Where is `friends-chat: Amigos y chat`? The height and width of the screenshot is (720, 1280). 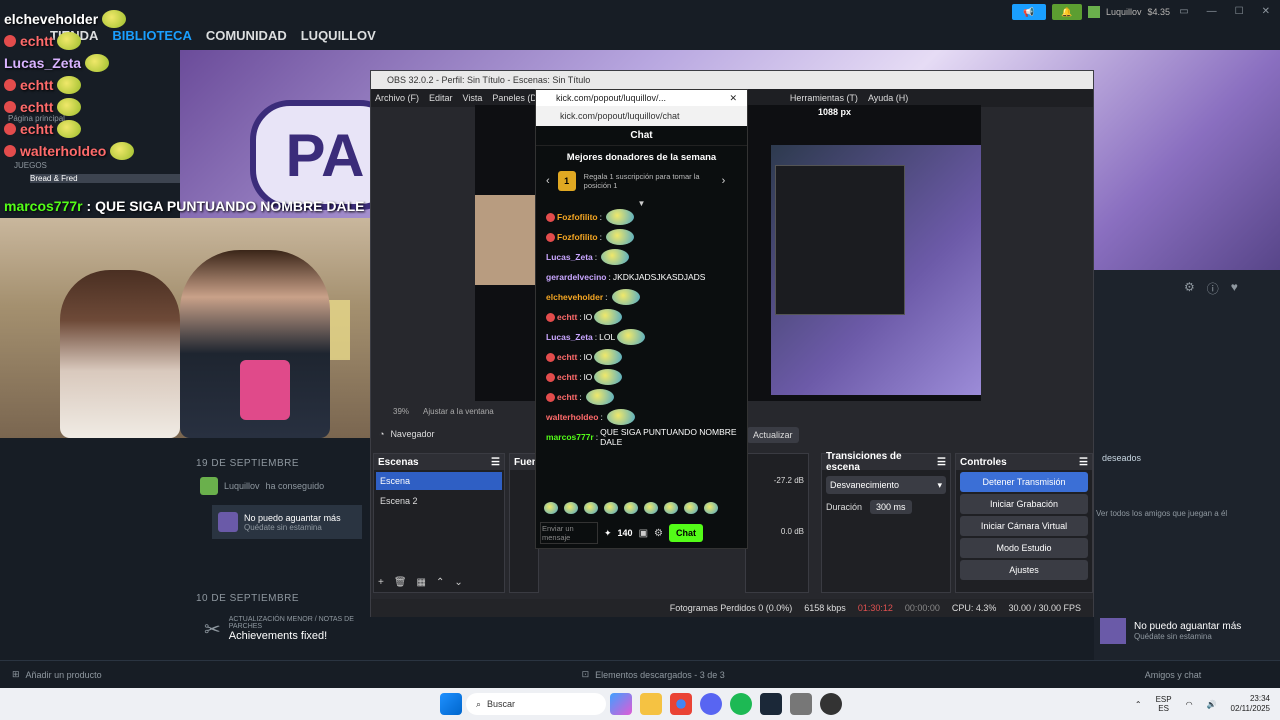 friends-chat: Amigos y chat is located at coordinates (1173, 675).